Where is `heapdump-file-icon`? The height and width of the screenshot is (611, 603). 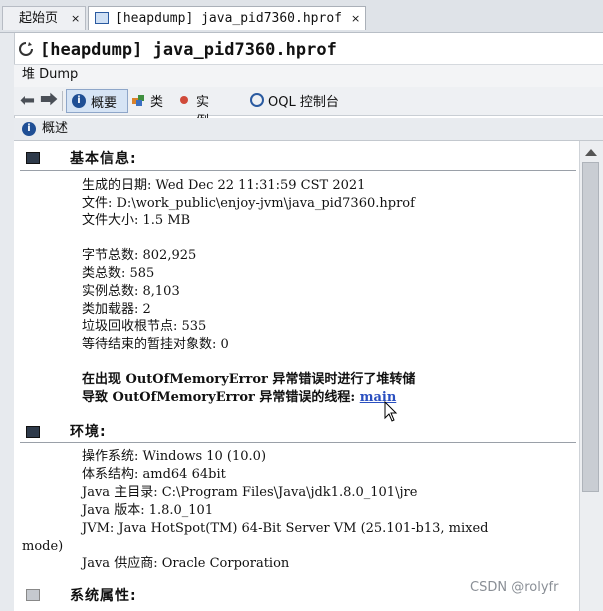 heapdump-file-icon is located at coordinates (102, 18).